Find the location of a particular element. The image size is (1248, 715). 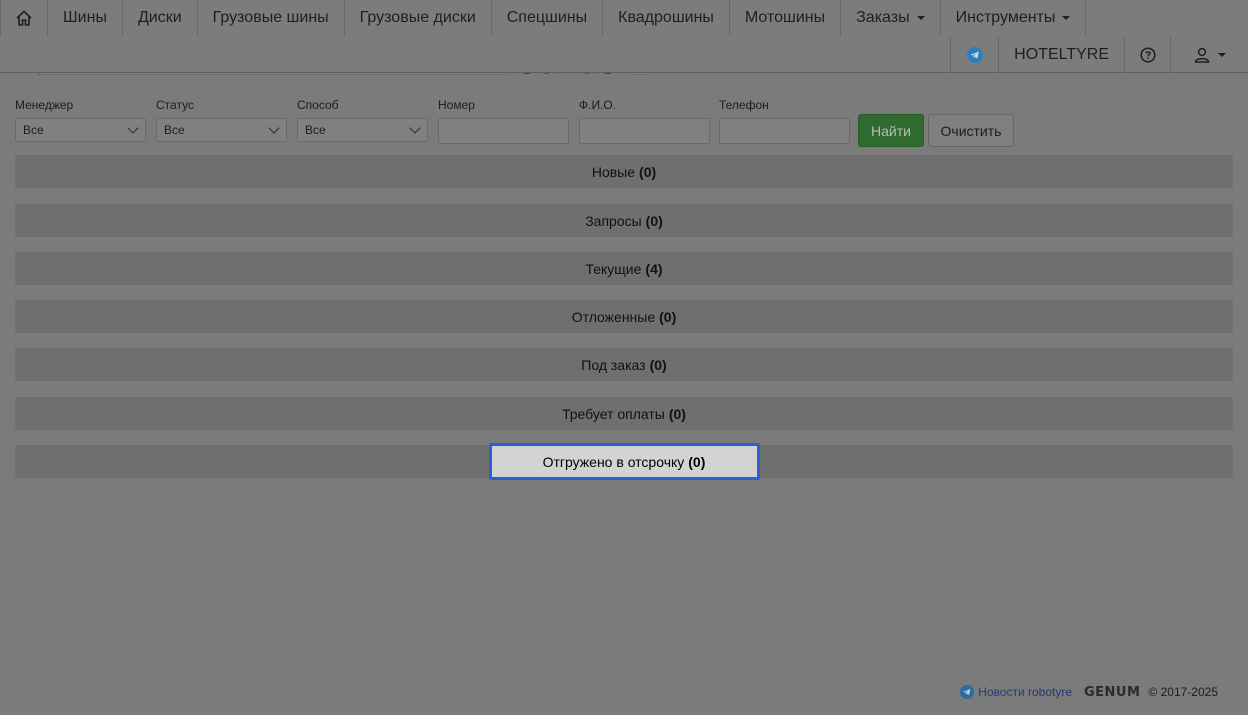

nav-item-special-tires: Спецшины is located at coordinates (548, 18).